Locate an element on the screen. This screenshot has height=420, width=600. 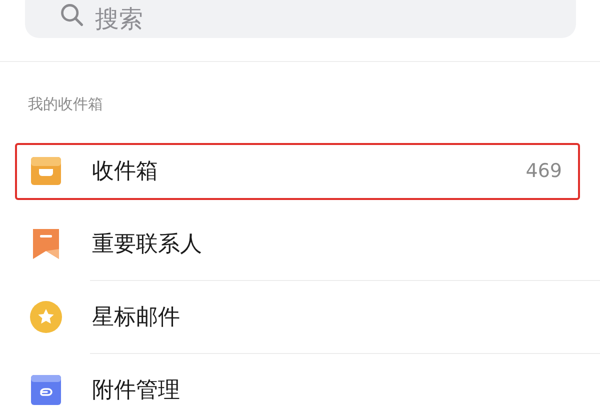
bookmark-icon is located at coordinates (46, 244).